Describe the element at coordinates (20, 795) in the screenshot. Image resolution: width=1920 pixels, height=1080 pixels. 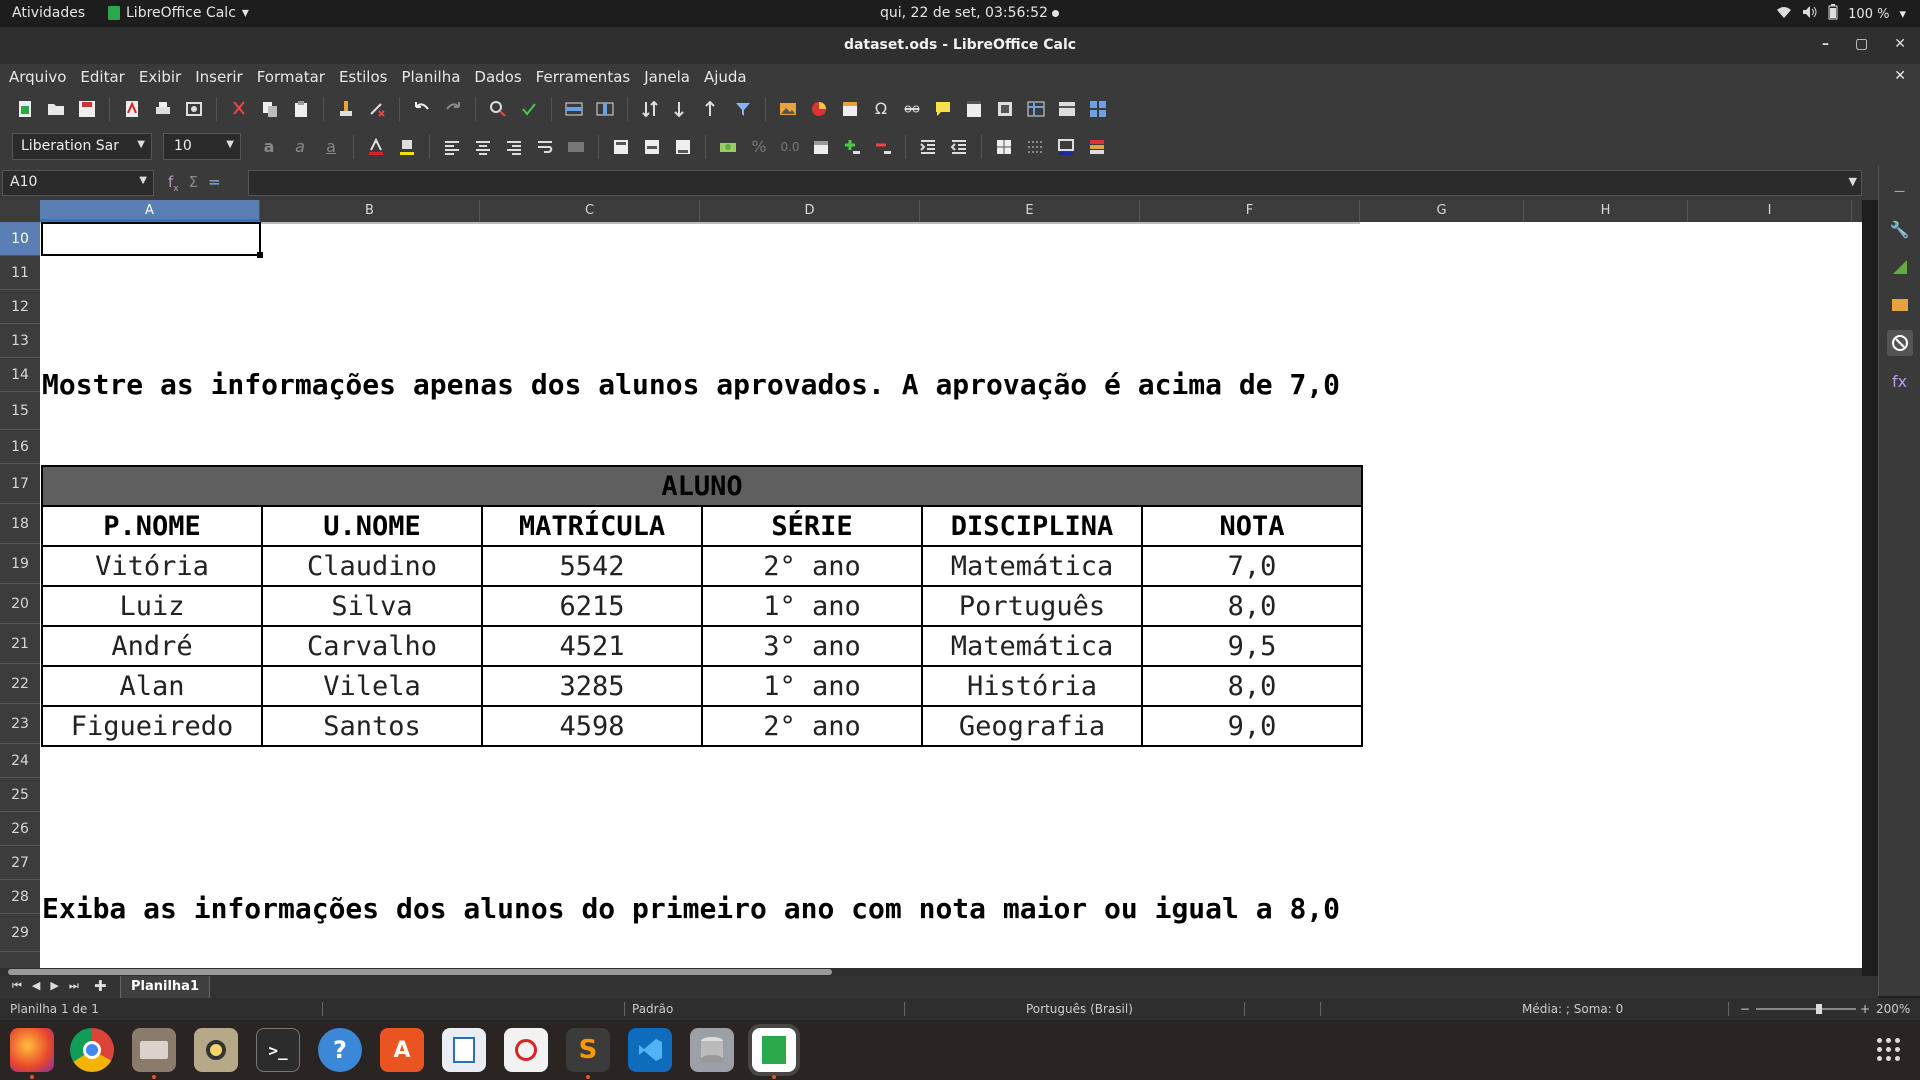
I see `row-header-25: 25` at that location.